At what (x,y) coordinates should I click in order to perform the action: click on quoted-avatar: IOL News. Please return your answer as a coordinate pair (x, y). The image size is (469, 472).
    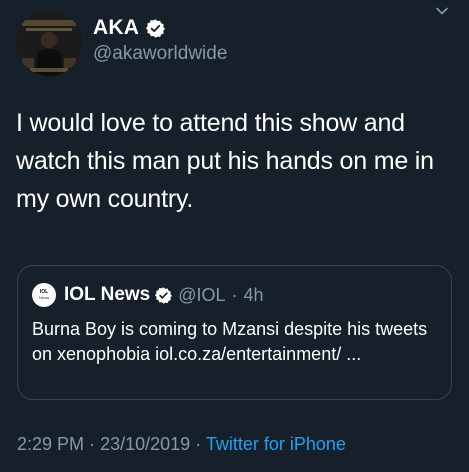
    Looking at the image, I should click on (44, 295).